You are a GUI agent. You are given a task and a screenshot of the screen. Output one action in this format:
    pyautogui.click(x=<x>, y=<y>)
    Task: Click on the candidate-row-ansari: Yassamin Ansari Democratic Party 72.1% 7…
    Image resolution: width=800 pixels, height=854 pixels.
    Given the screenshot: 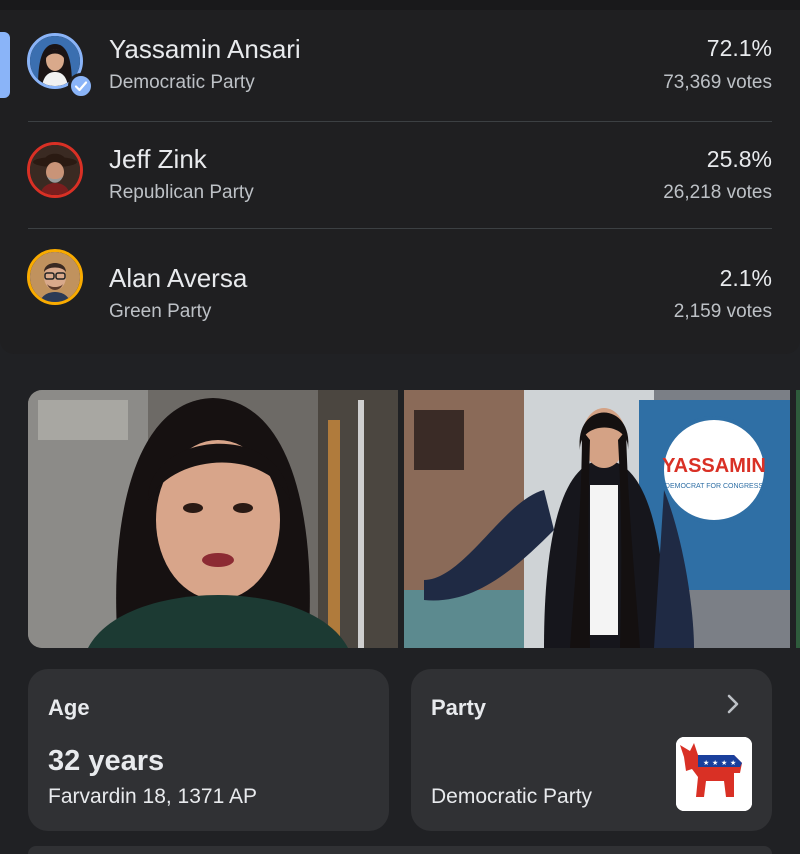 What is the action you would take?
    pyautogui.click(x=400, y=64)
    